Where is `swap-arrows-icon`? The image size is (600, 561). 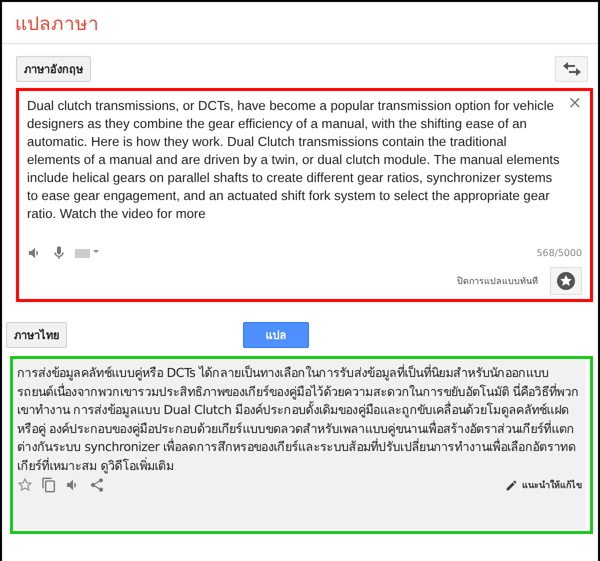
swap-arrows-icon is located at coordinates (571, 69).